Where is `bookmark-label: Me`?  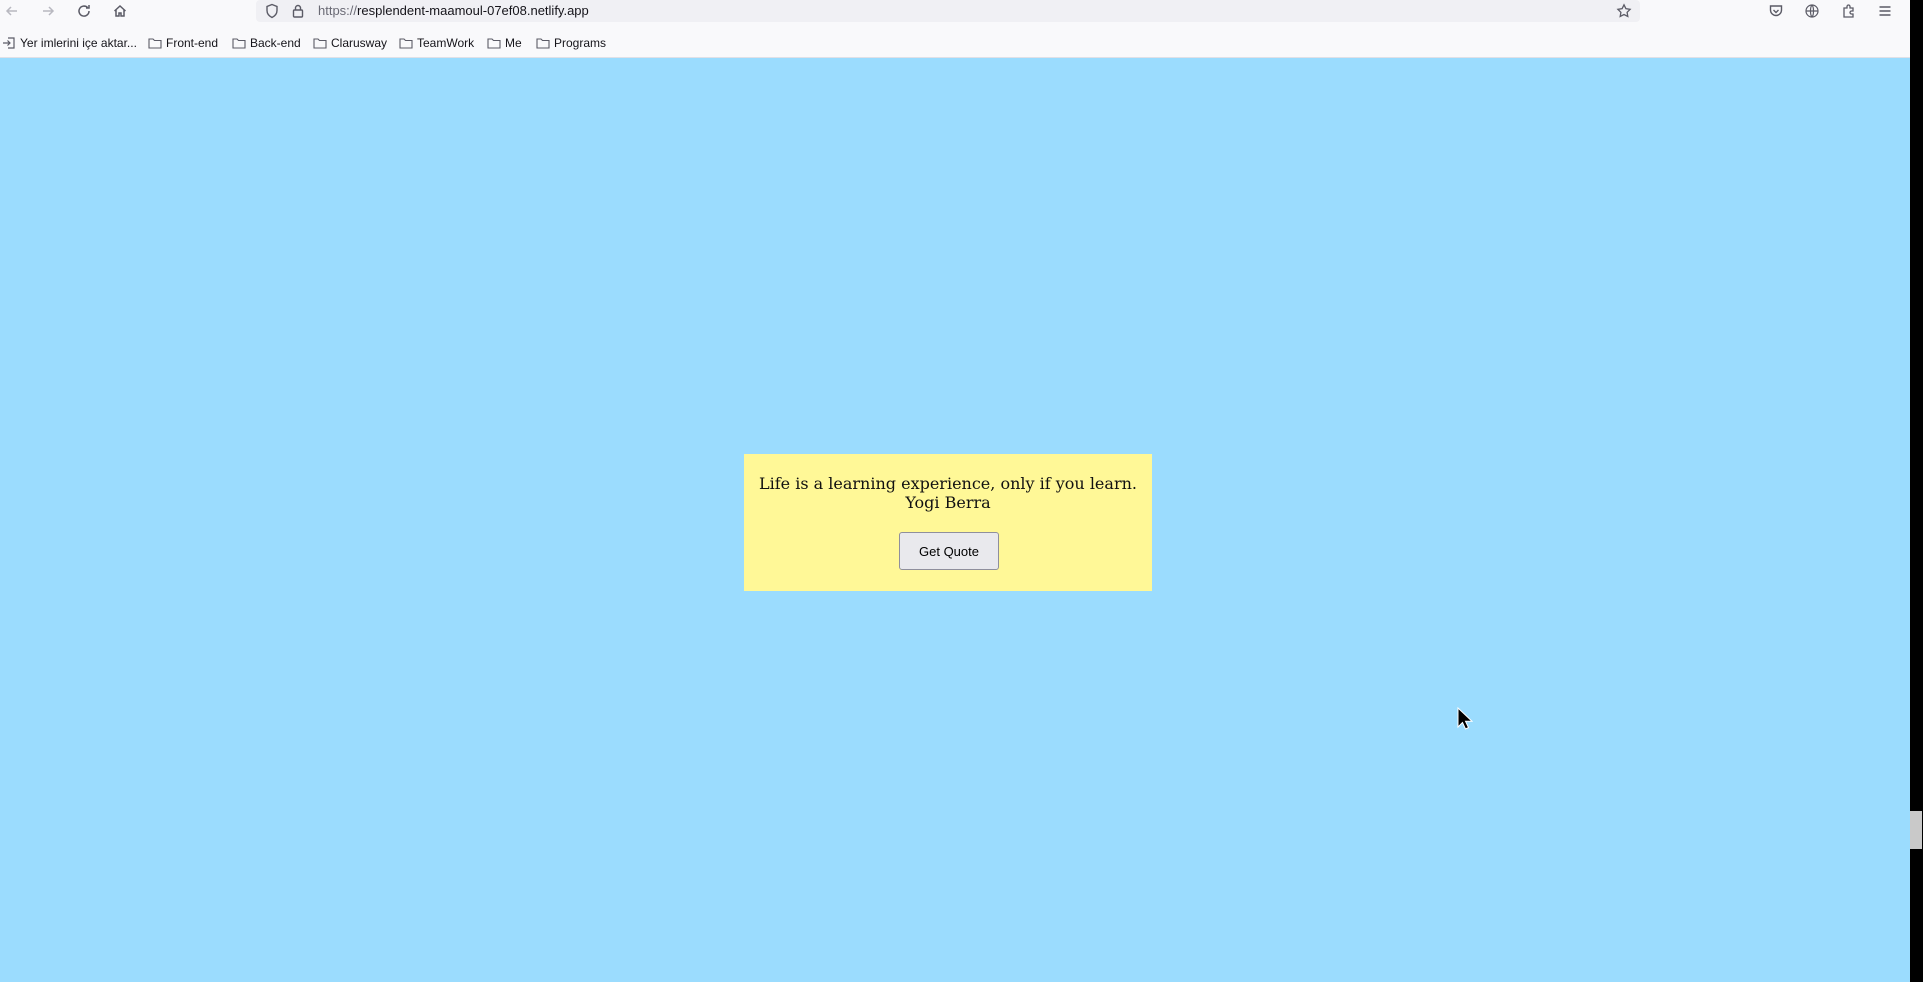
bookmark-label: Me is located at coordinates (513, 43).